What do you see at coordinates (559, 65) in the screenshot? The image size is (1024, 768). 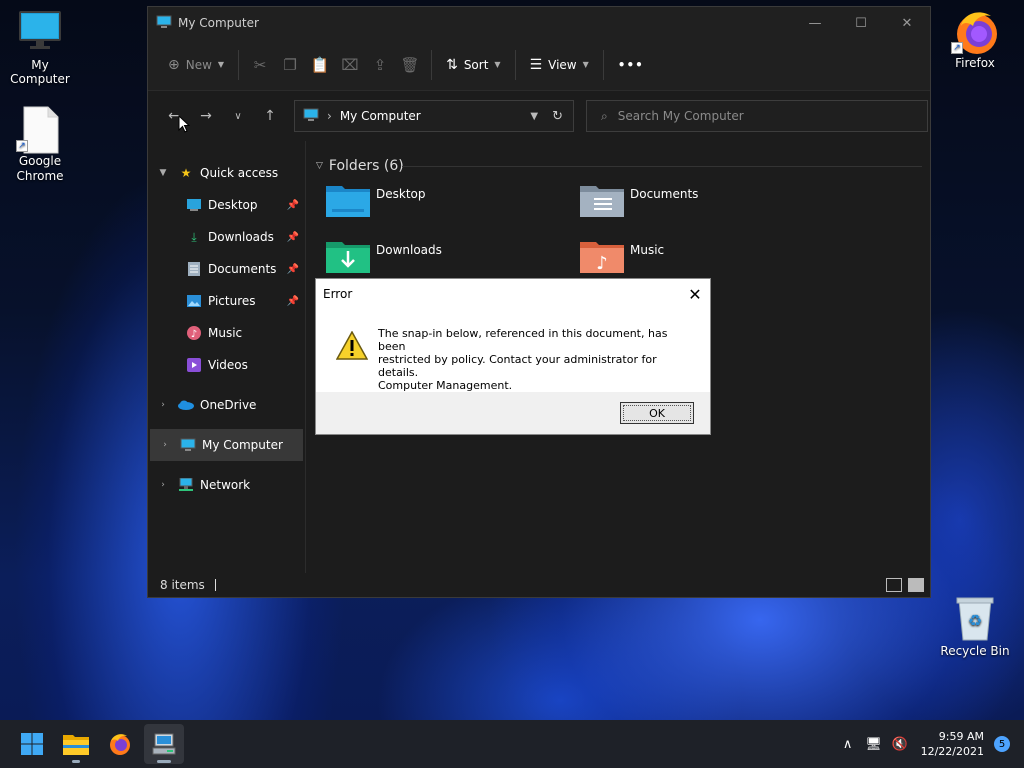 I see `view-button: ☰ View ▼` at bounding box center [559, 65].